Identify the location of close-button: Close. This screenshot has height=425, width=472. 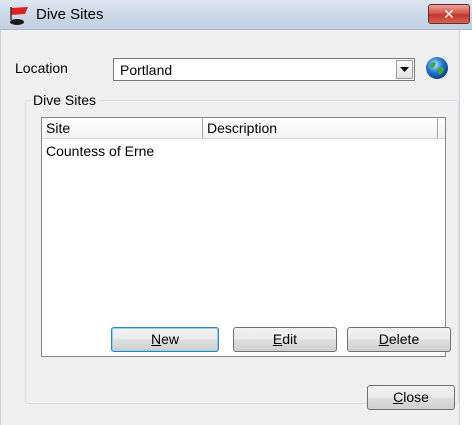
(411, 397).